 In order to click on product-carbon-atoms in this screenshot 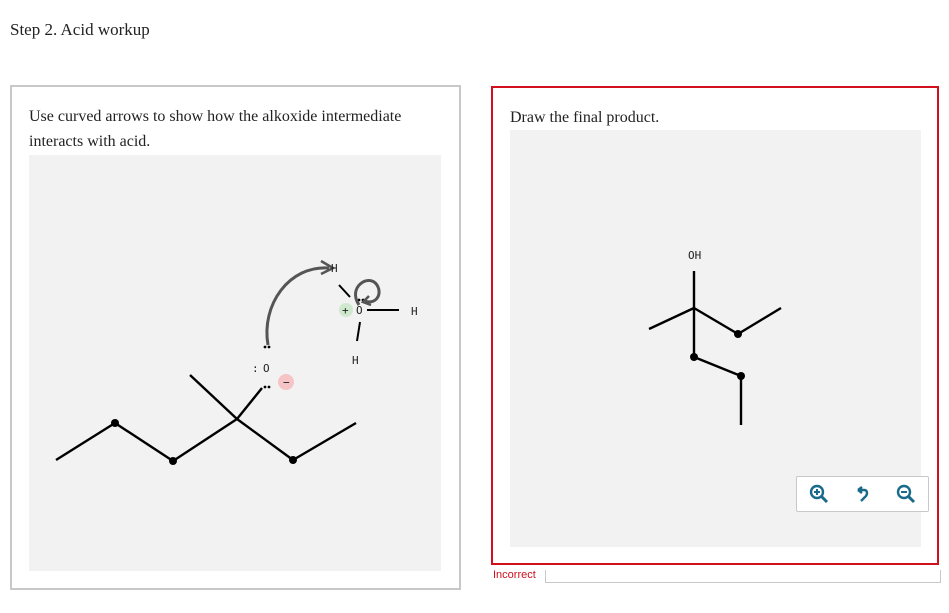, I will do `click(717, 355)`.